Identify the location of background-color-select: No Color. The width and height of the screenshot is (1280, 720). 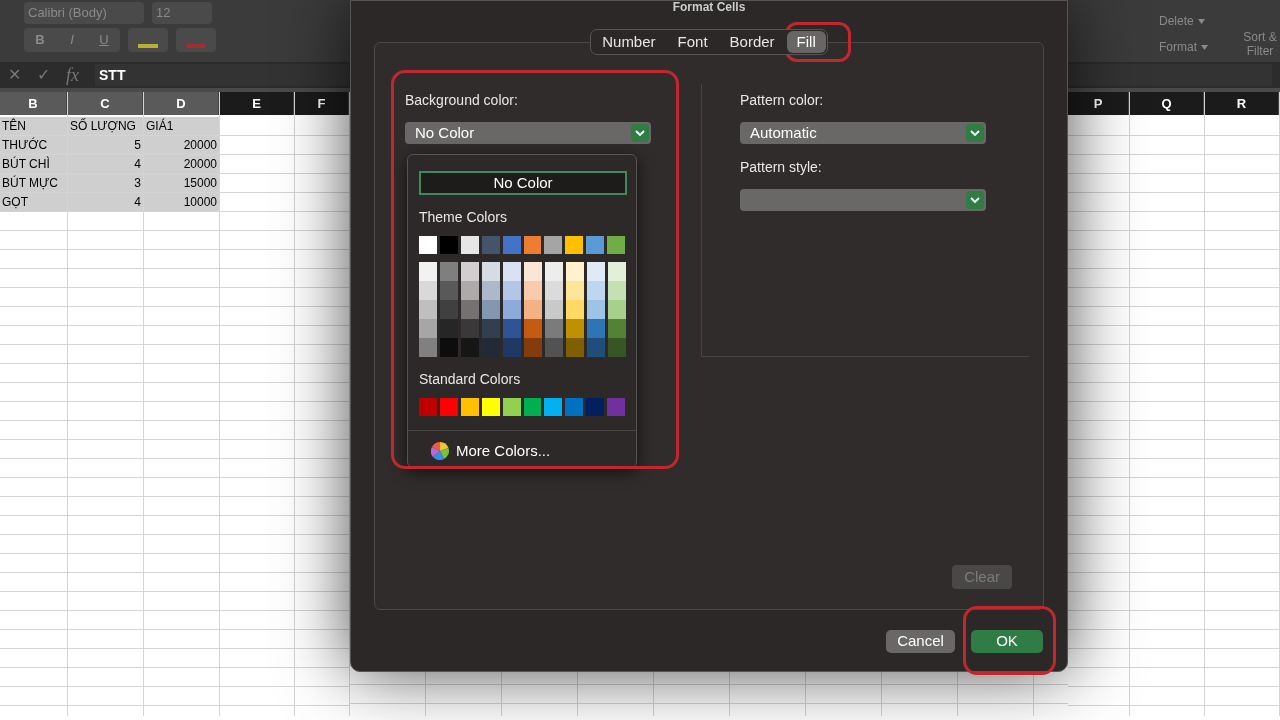
(528, 133).